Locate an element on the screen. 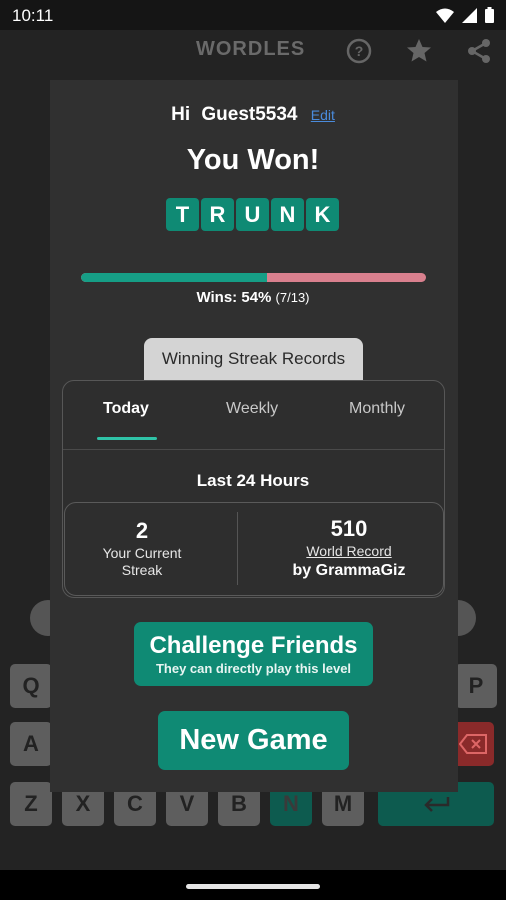 This screenshot has height=900, width=506. wins-stat: Wins: 54% (7/13) is located at coordinates (253, 297).